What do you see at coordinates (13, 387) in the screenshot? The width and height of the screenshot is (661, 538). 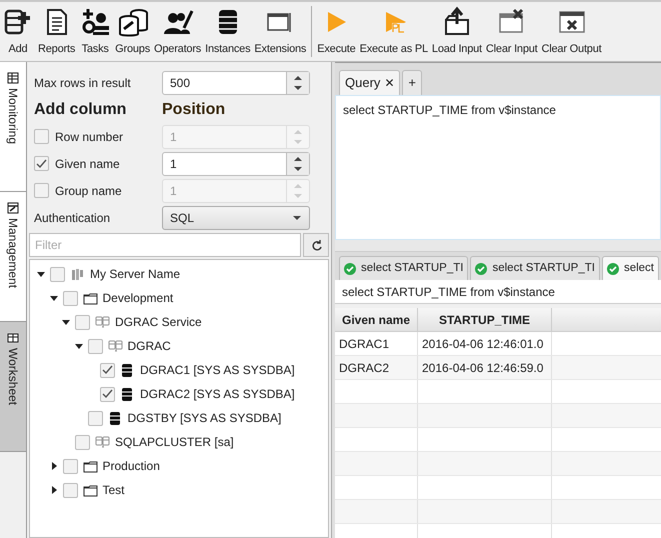 I see `side-tab: Worksheet` at bounding box center [13, 387].